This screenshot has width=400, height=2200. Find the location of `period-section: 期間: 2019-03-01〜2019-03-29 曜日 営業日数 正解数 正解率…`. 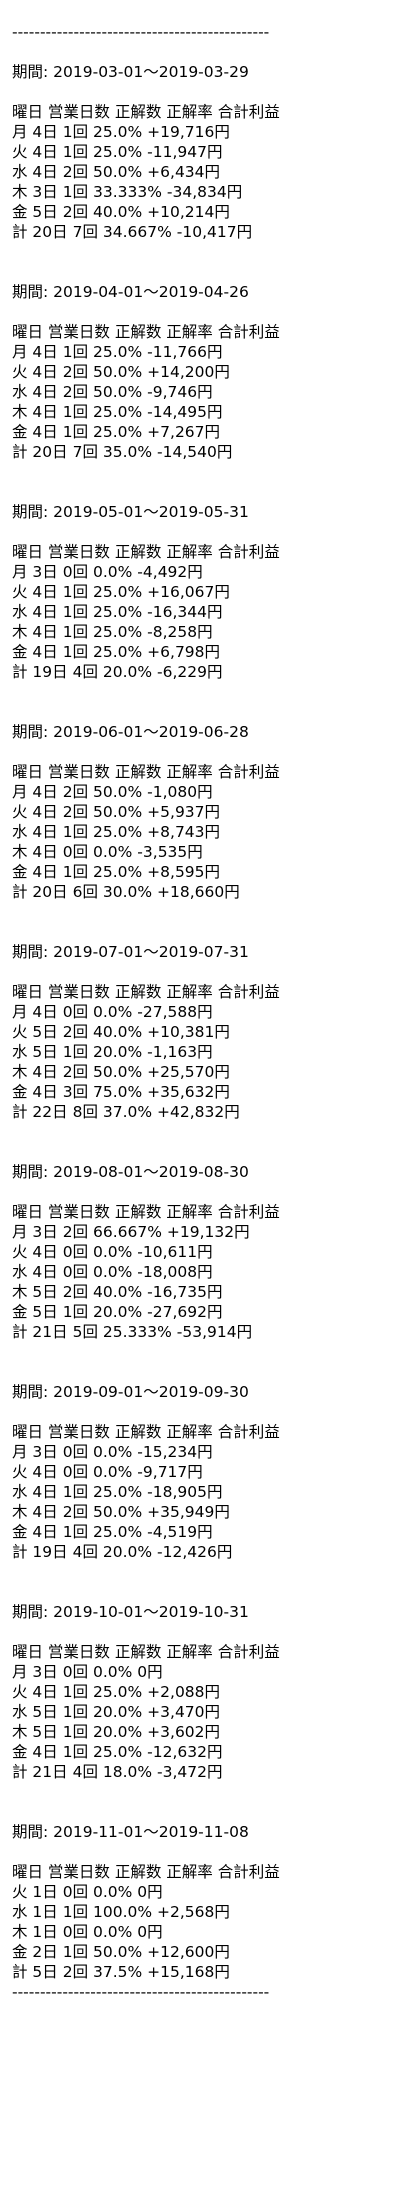

period-section: 期間: 2019-03-01〜2019-03-29 曜日 営業日数 正解数 正解率… is located at coordinates (206, 172).